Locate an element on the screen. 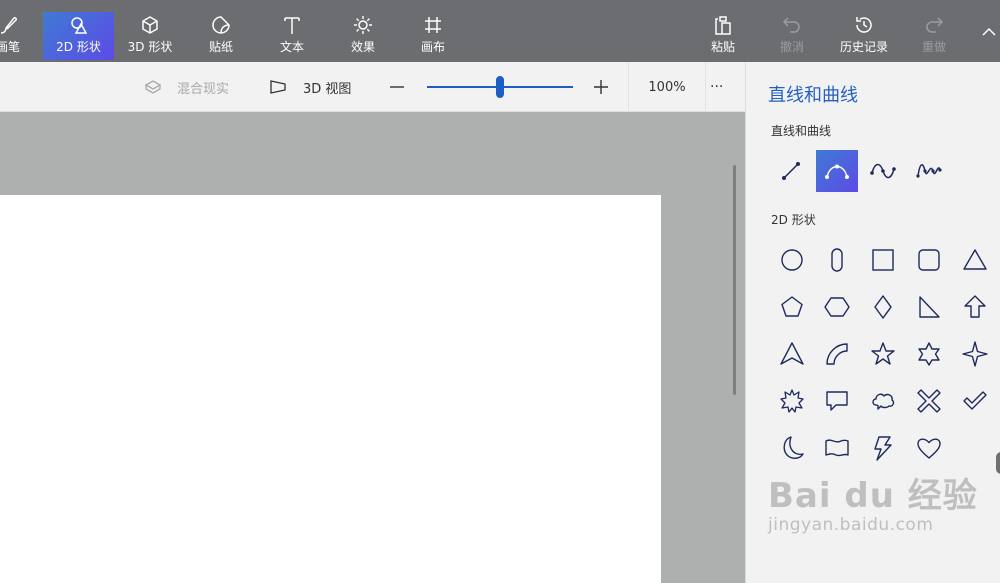 Image resolution: width=1000 pixels, height=583 pixels. shape-pentagon is located at coordinates (792, 307).